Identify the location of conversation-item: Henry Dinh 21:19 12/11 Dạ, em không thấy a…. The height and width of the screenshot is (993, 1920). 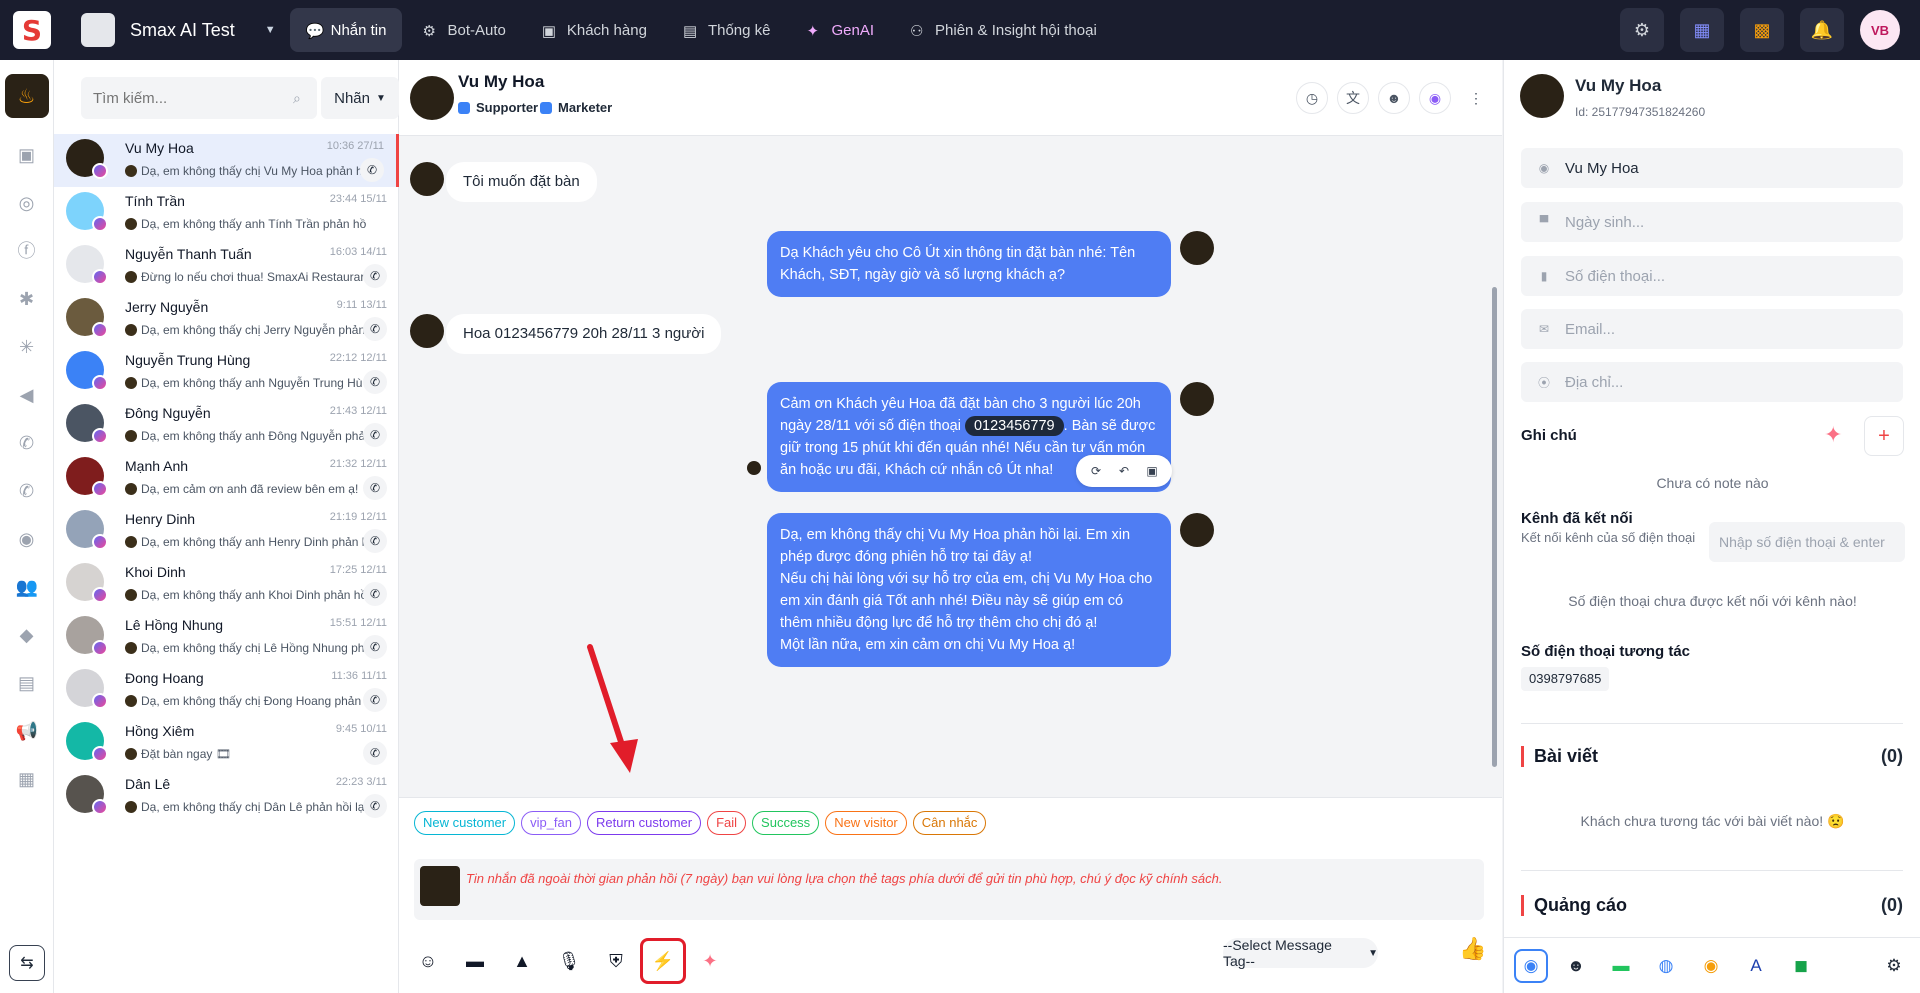
(226, 531).